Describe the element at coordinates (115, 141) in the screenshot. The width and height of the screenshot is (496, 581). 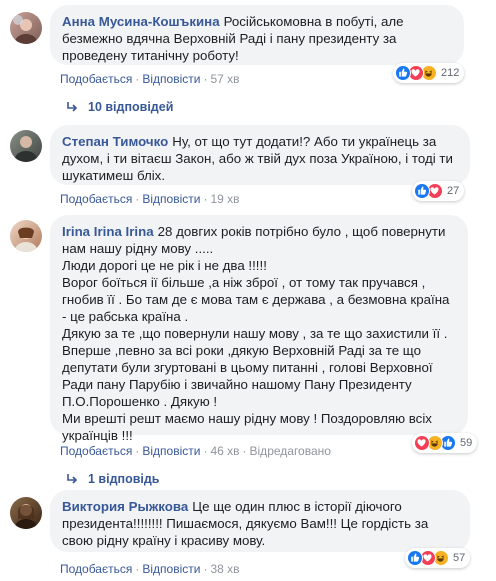
I see `comment-author: Степан Тимочко` at that location.